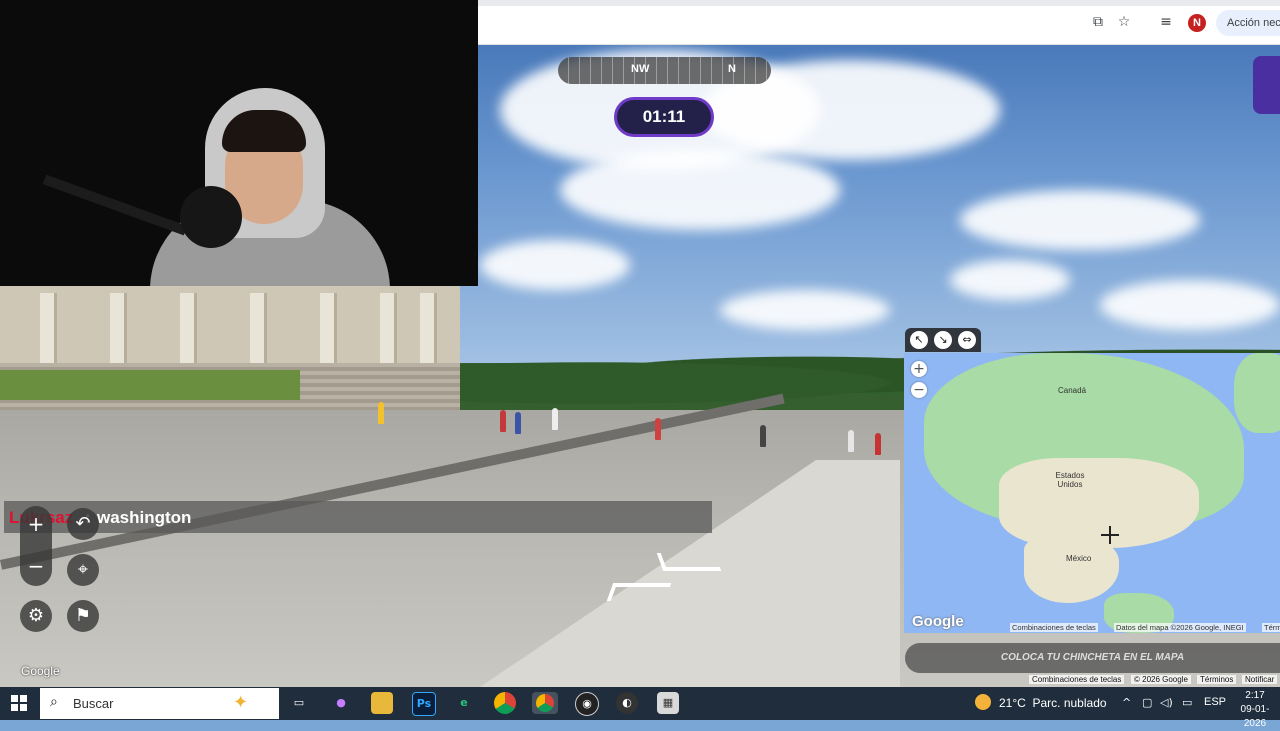 The image size is (1280, 731). Describe the element at coordinates (36, 566) in the screenshot. I see `zoom-out-button: −` at that location.